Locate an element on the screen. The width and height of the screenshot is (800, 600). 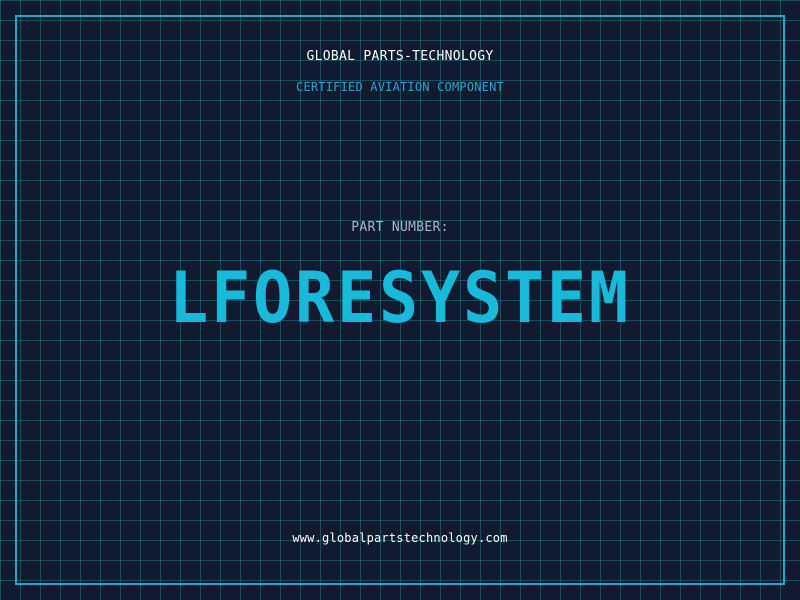
website-url: www.globalpartstechnology.com is located at coordinates (400, 538).